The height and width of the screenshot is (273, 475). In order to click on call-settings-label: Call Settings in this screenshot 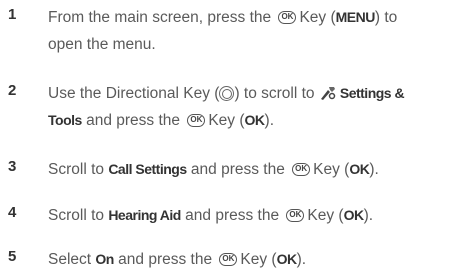, I will do `click(147, 169)`.